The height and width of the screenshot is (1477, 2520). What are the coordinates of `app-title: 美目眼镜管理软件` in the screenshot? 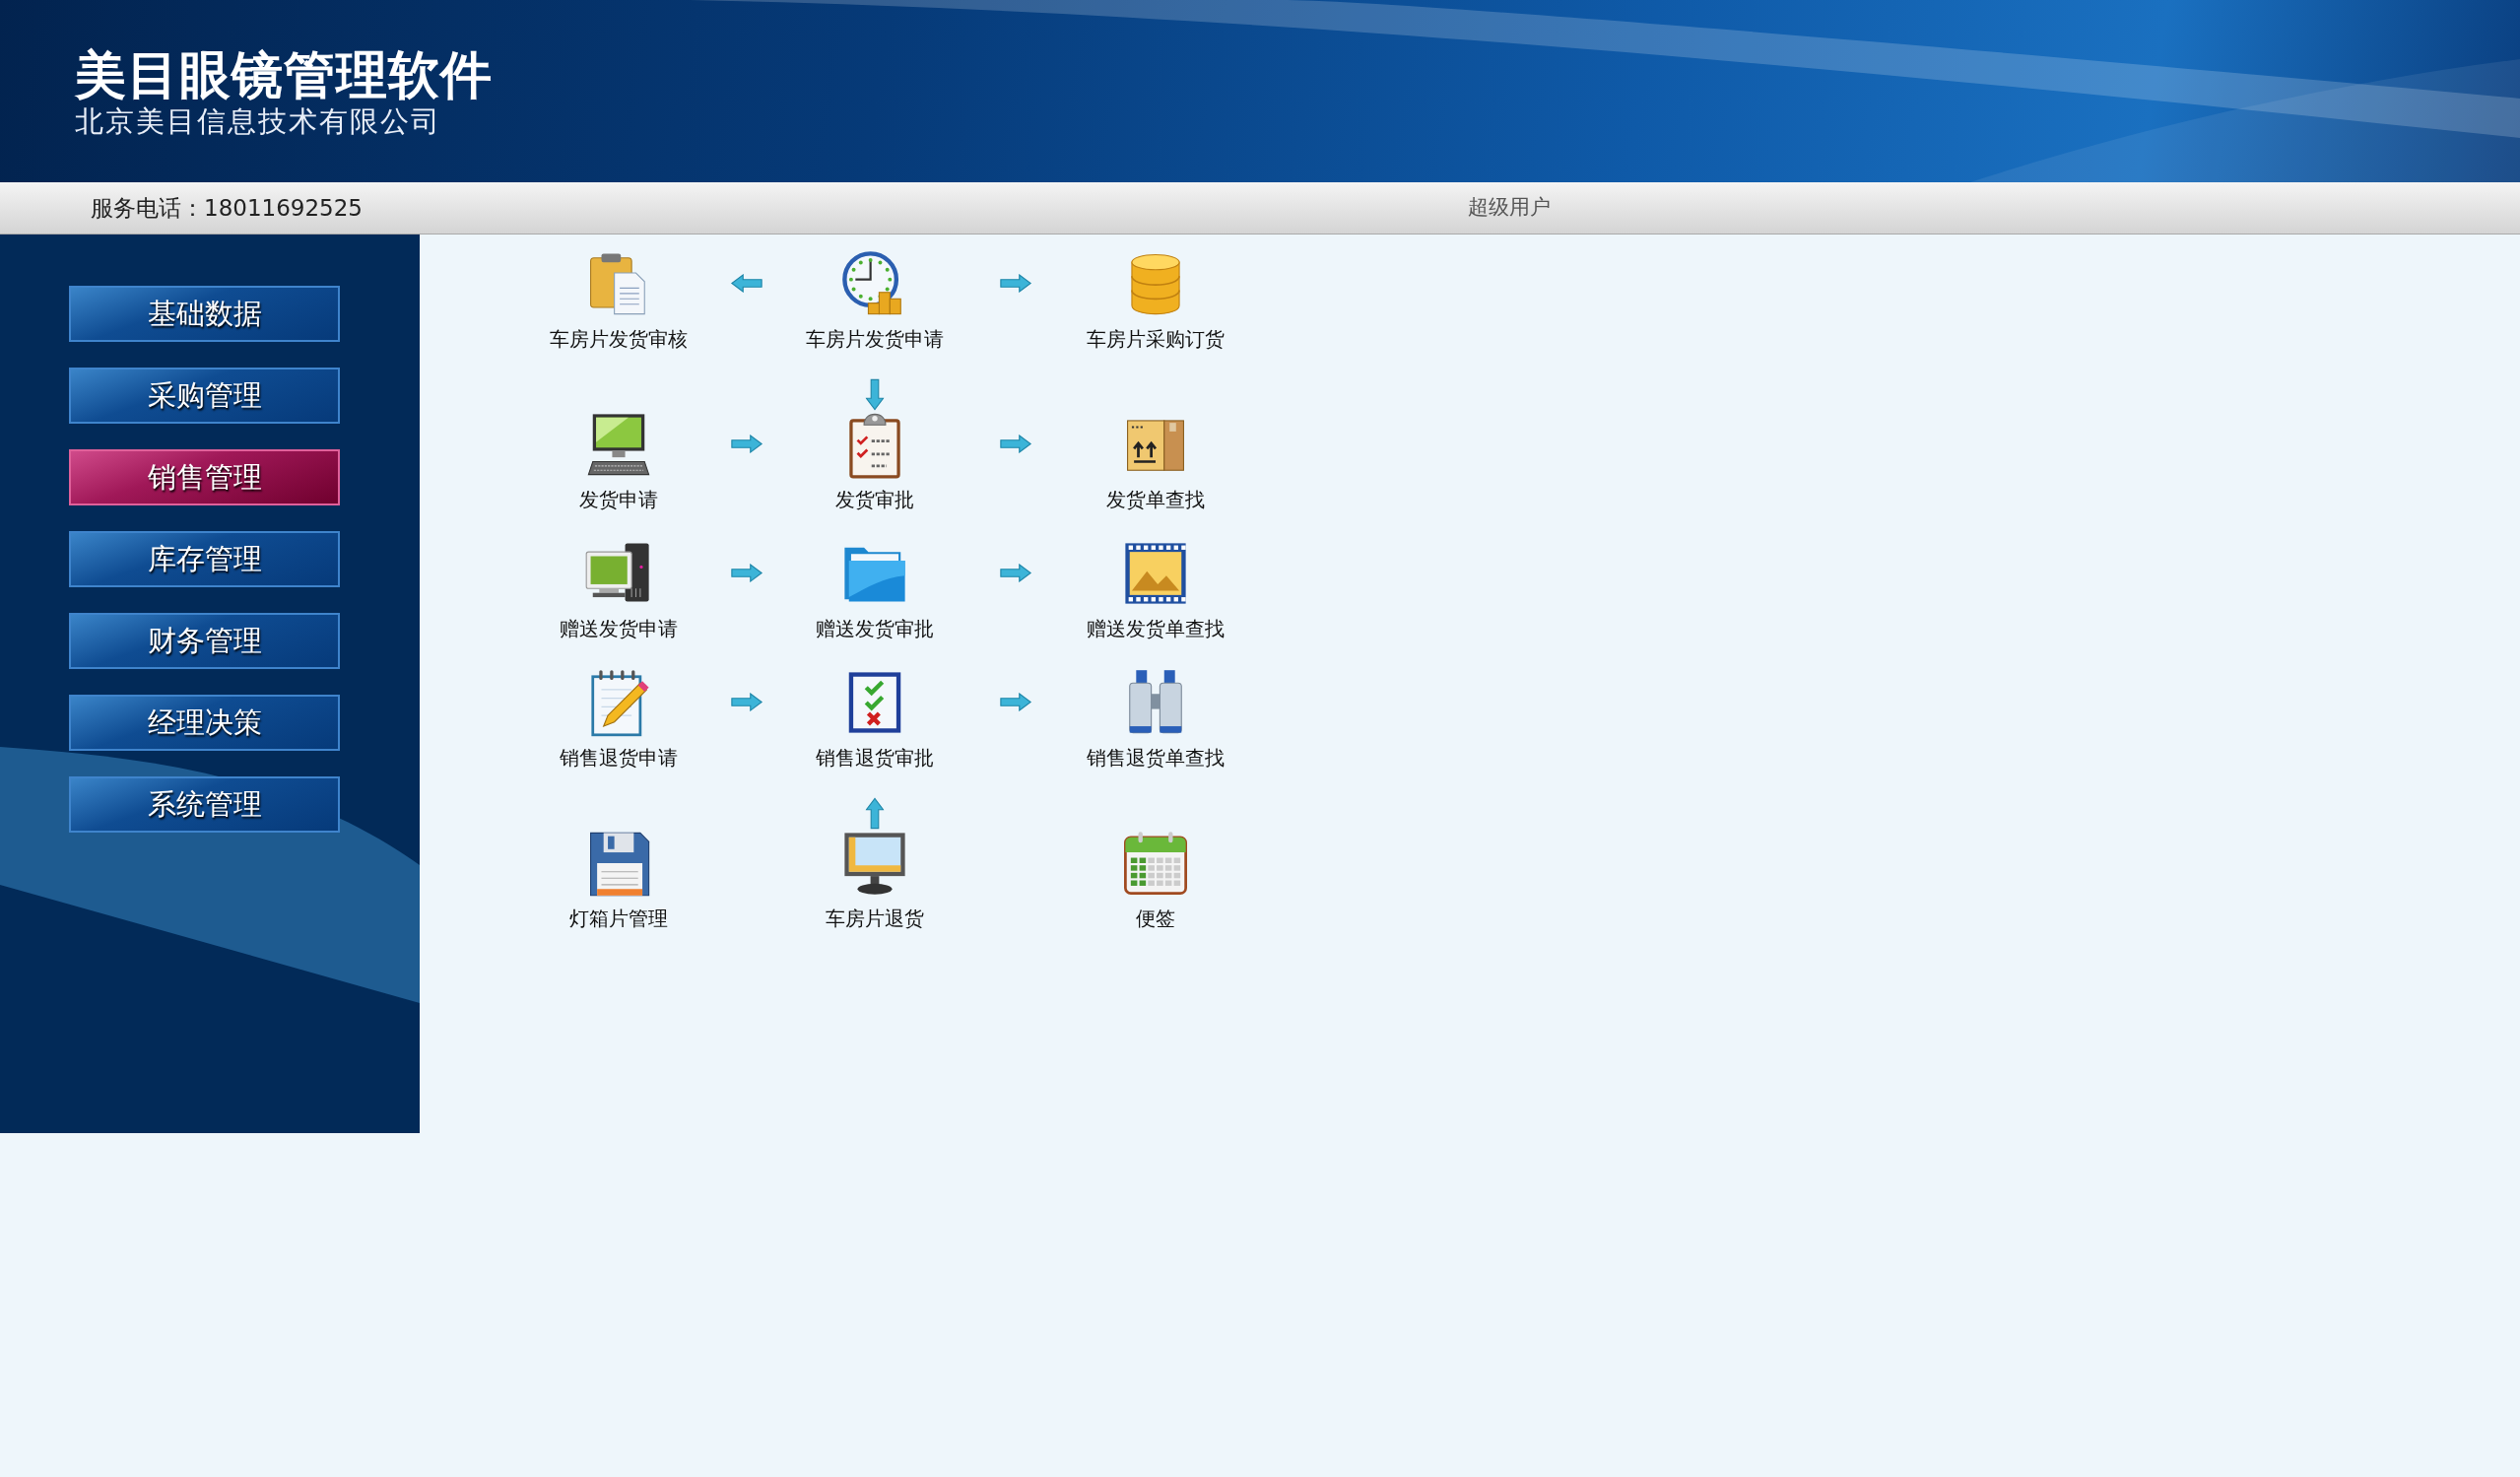 It's located at (284, 74).